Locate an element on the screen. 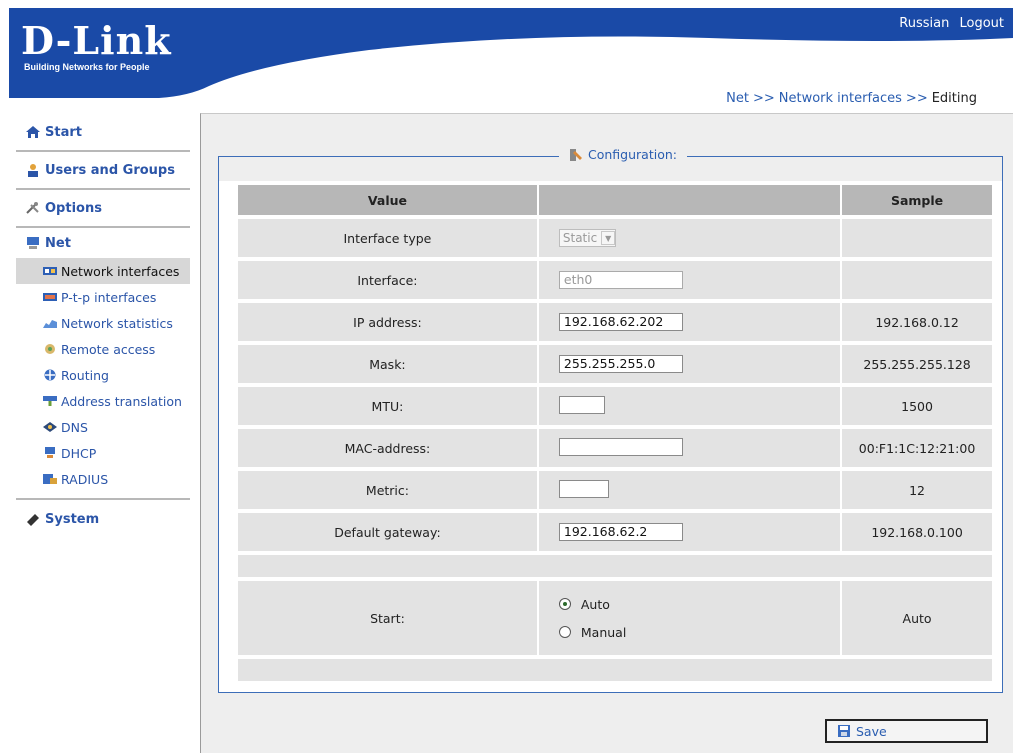  row-label: MAC-address: is located at coordinates (387, 448).